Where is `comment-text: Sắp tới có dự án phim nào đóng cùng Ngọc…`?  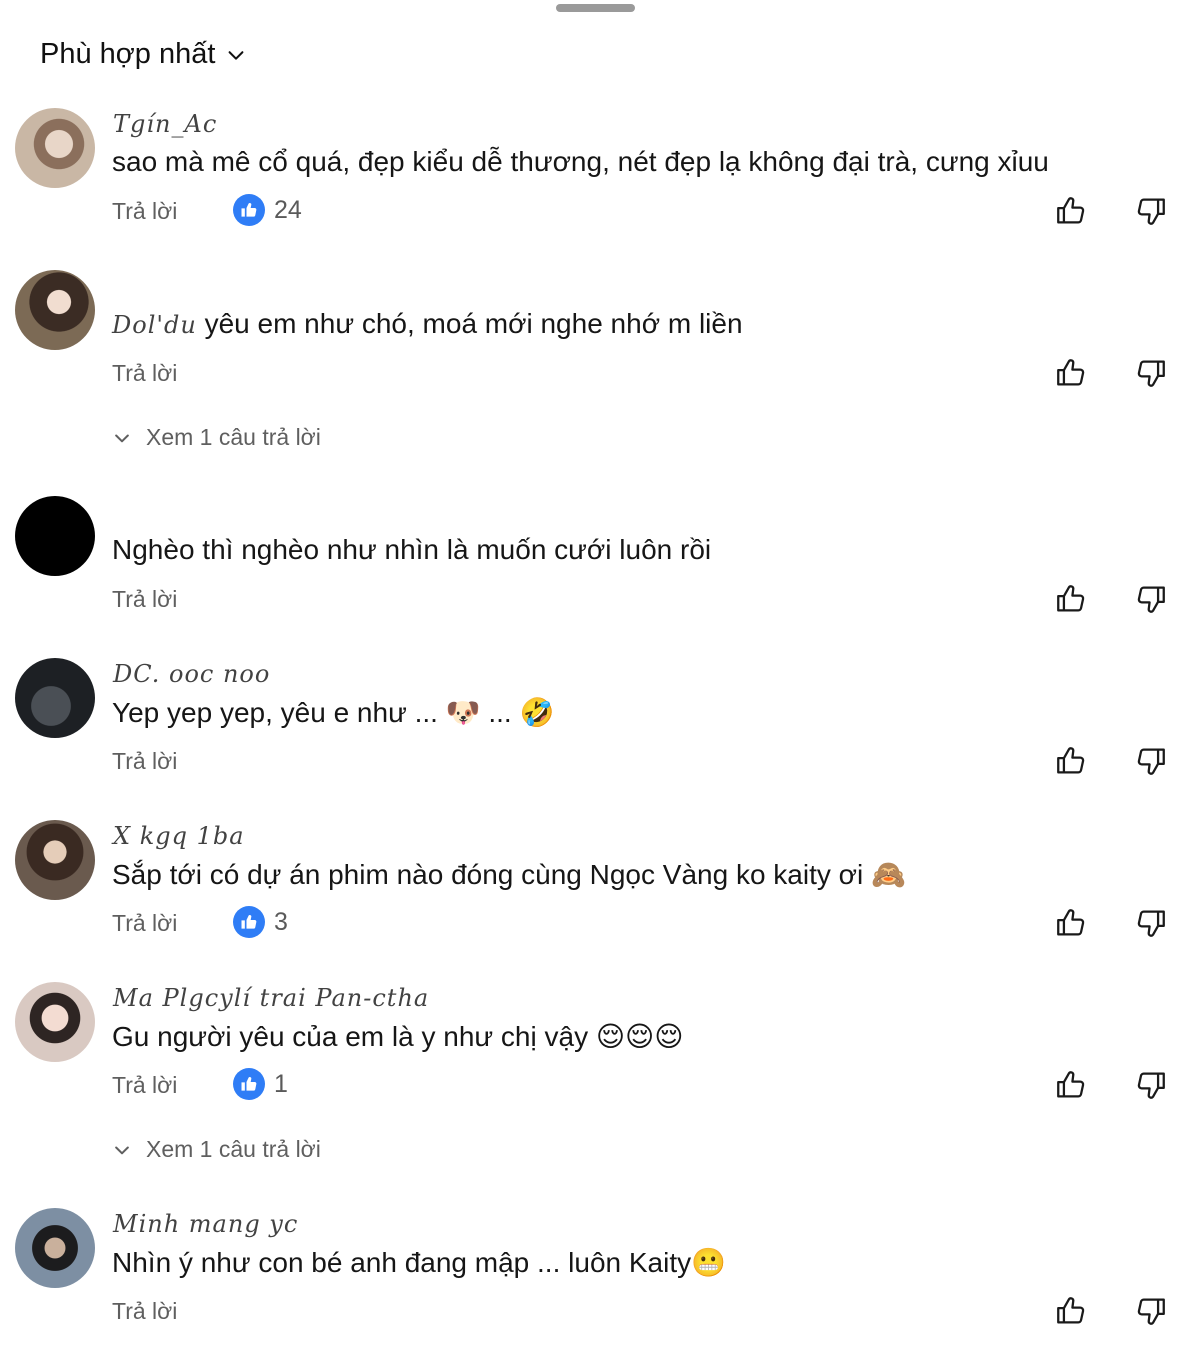
comment-text: Sắp tới có dự án phim nào đóng cùng Ngọc… is located at coordinates (509, 874).